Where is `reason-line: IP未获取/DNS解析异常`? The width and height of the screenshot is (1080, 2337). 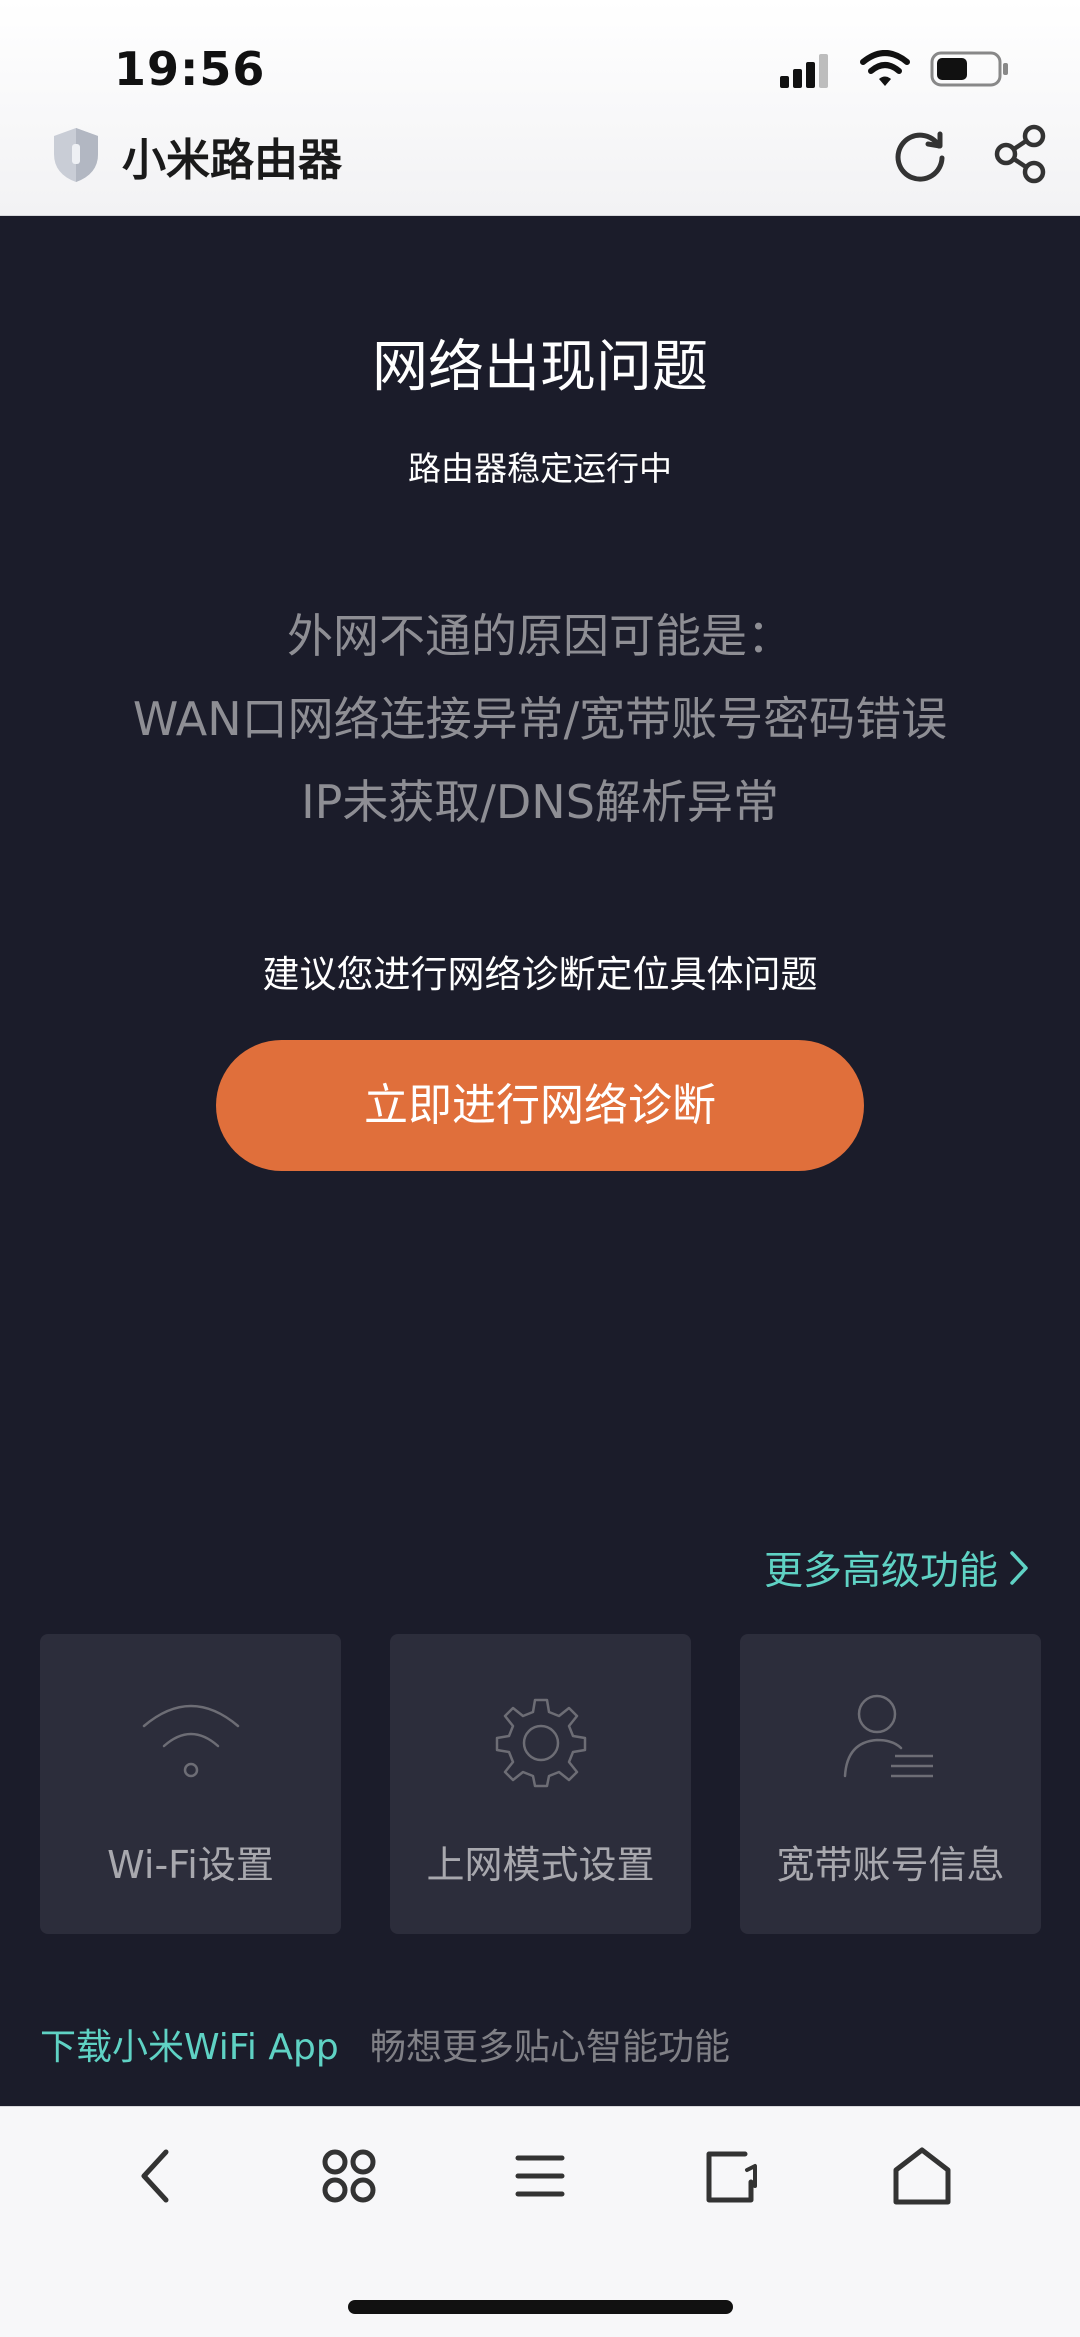 reason-line: IP未获取/DNS解析异常 is located at coordinates (540, 802).